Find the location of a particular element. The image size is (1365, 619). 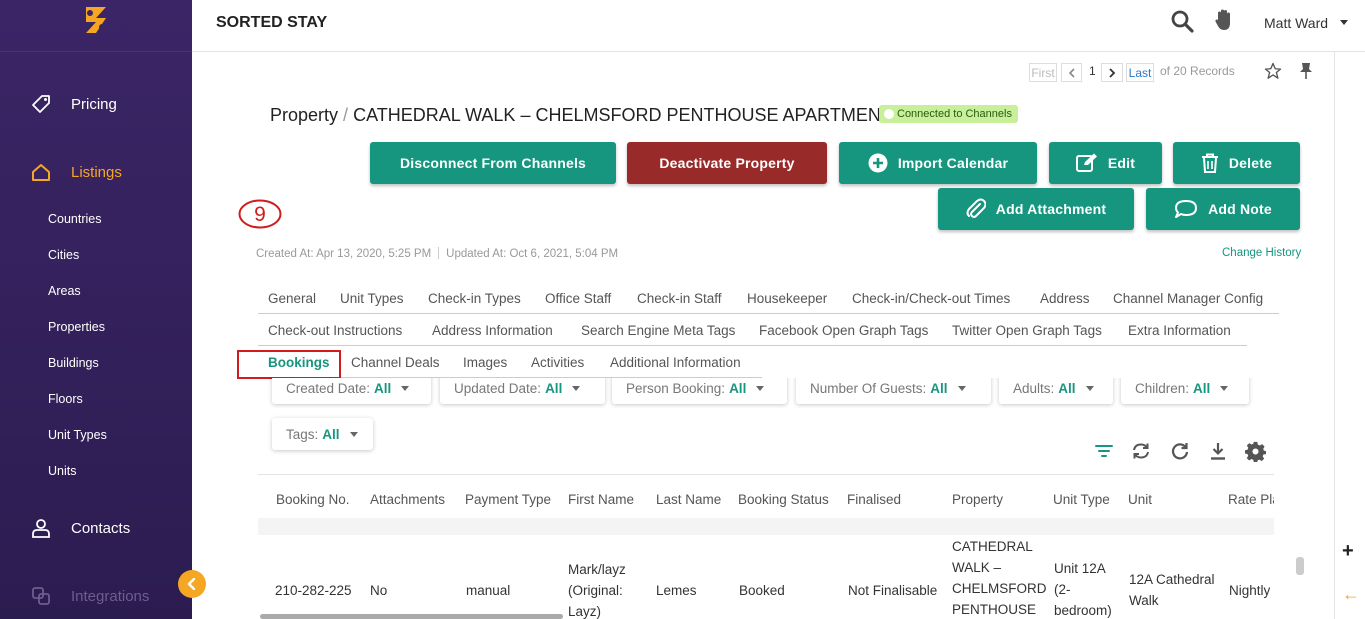

pager-prev-button is located at coordinates (1071, 72).